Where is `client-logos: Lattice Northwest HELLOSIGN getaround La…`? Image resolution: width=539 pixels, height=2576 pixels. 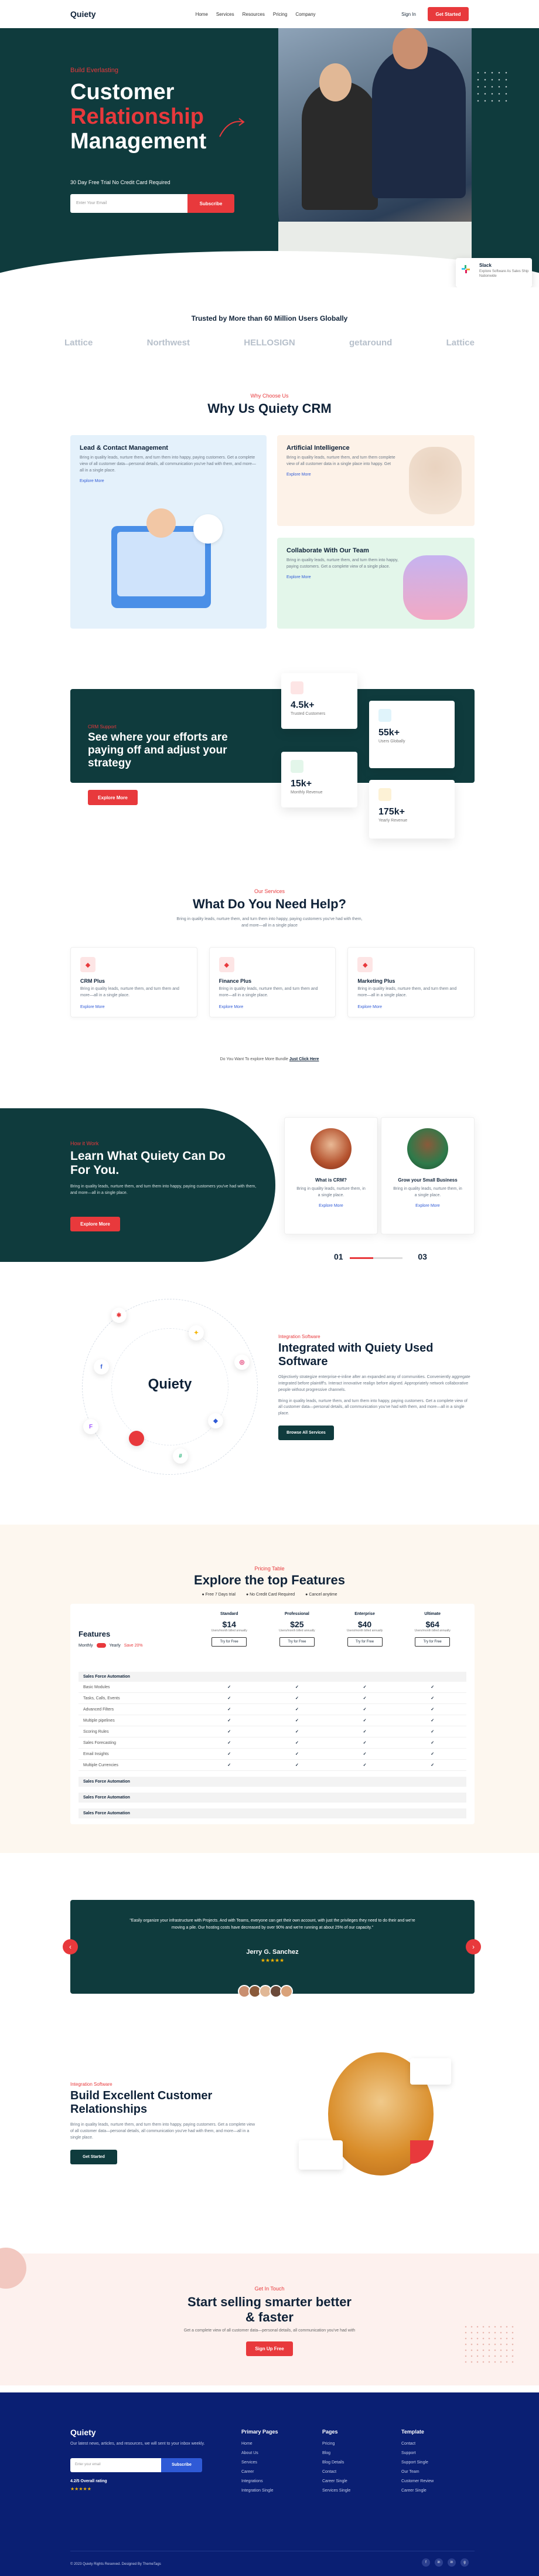 client-logos: Lattice Northwest HELLOSIGN getaround La… is located at coordinates (269, 343).